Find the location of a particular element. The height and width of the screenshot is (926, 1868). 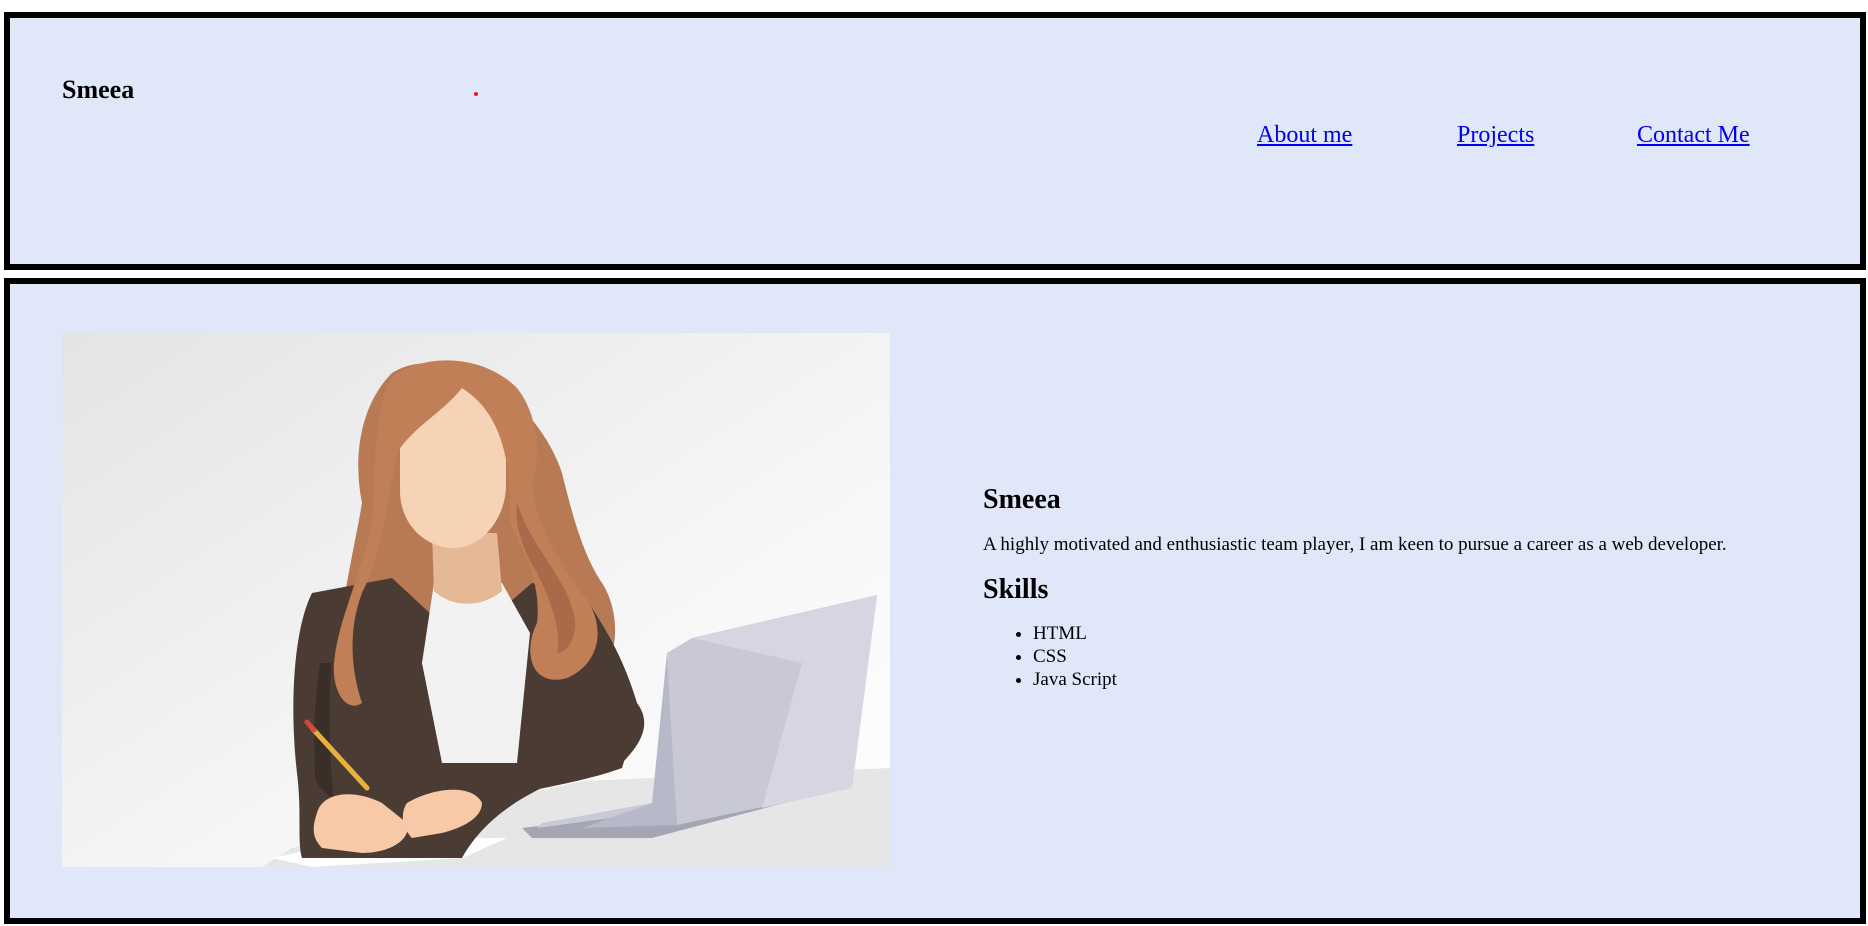

brand-logo: Smeea is located at coordinates (98, 90).